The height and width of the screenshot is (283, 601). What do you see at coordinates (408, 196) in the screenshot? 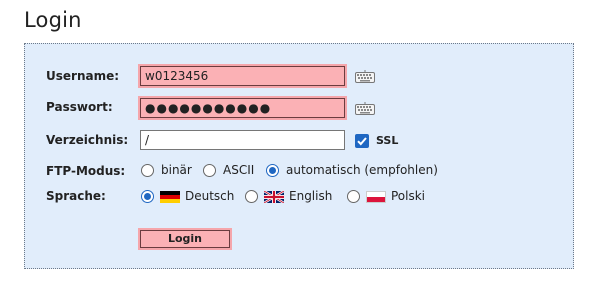
I see `language-polski-label: Polski` at bounding box center [408, 196].